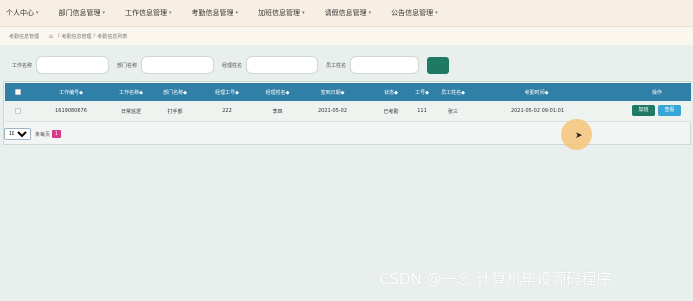 This screenshot has height=301, width=693. Describe the element at coordinates (669, 110) in the screenshot. I see `view-button: 查看` at that location.